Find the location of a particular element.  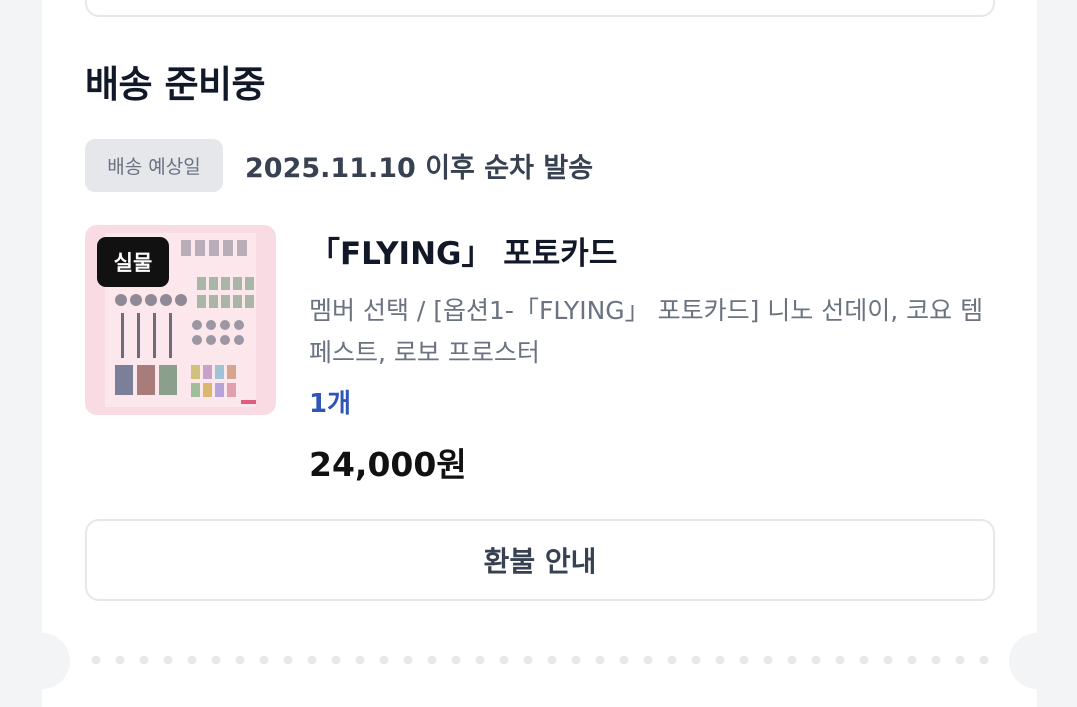

product-name: 「FLYING」 포토카드 is located at coordinates (463, 250).